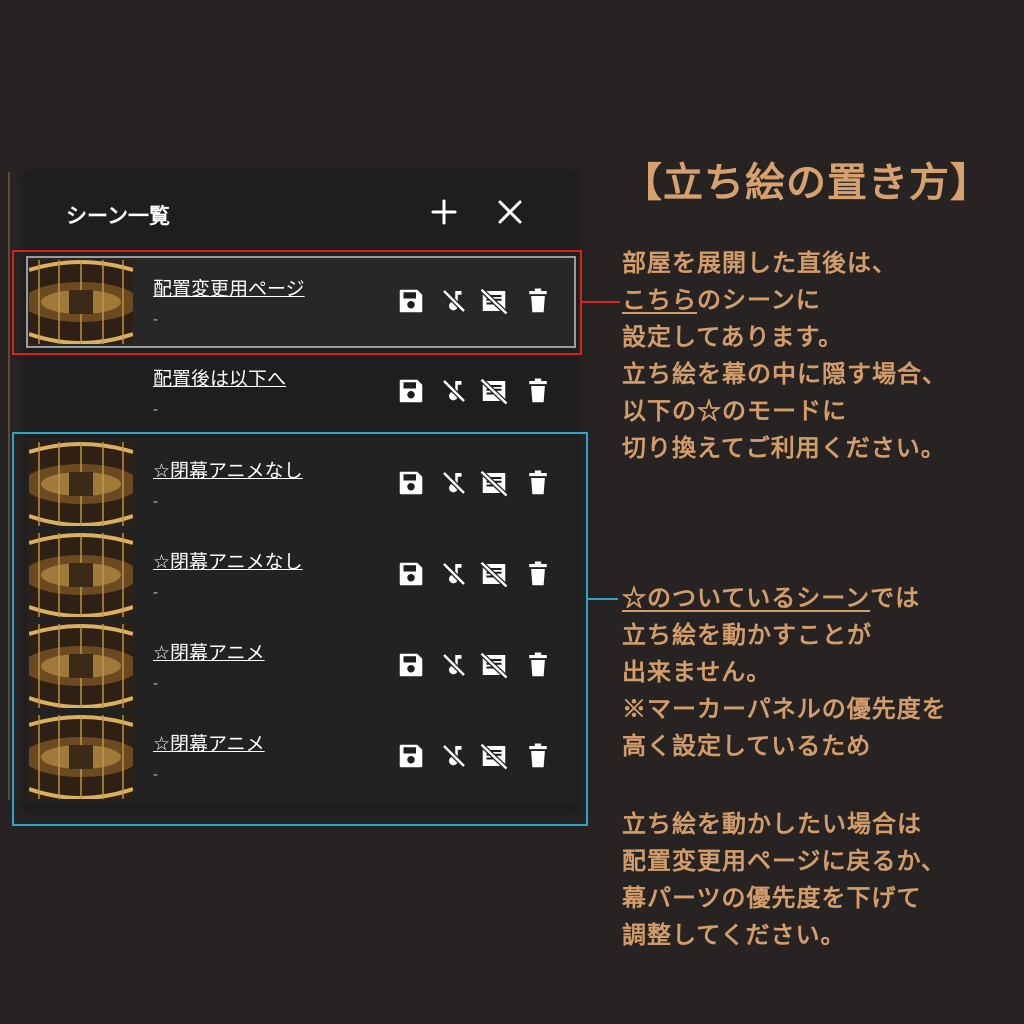 The height and width of the screenshot is (1024, 1024). What do you see at coordinates (603, 599) in the screenshot?
I see `blue-connector-line` at bounding box center [603, 599].